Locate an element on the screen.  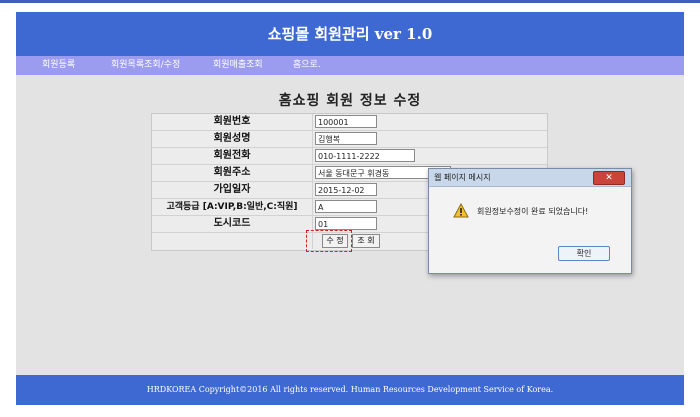
dialog-title: 웹 페이지 메시지 is located at coordinates (462, 177).